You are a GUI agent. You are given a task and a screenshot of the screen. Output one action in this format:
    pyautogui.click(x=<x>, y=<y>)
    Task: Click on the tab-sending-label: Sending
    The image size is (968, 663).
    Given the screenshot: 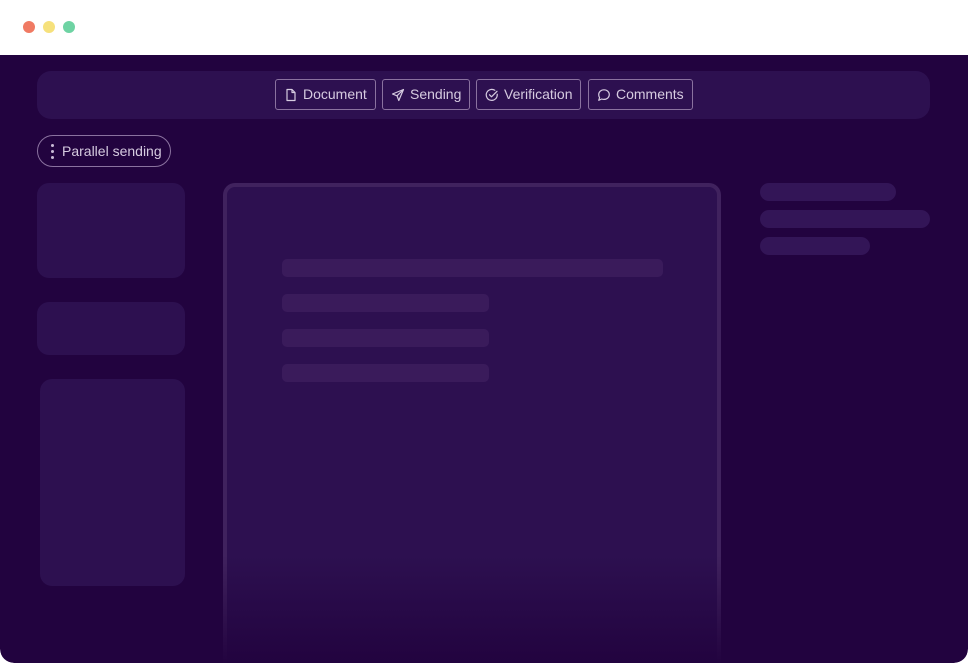 What is the action you would take?
    pyautogui.click(x=436, y=94)
    